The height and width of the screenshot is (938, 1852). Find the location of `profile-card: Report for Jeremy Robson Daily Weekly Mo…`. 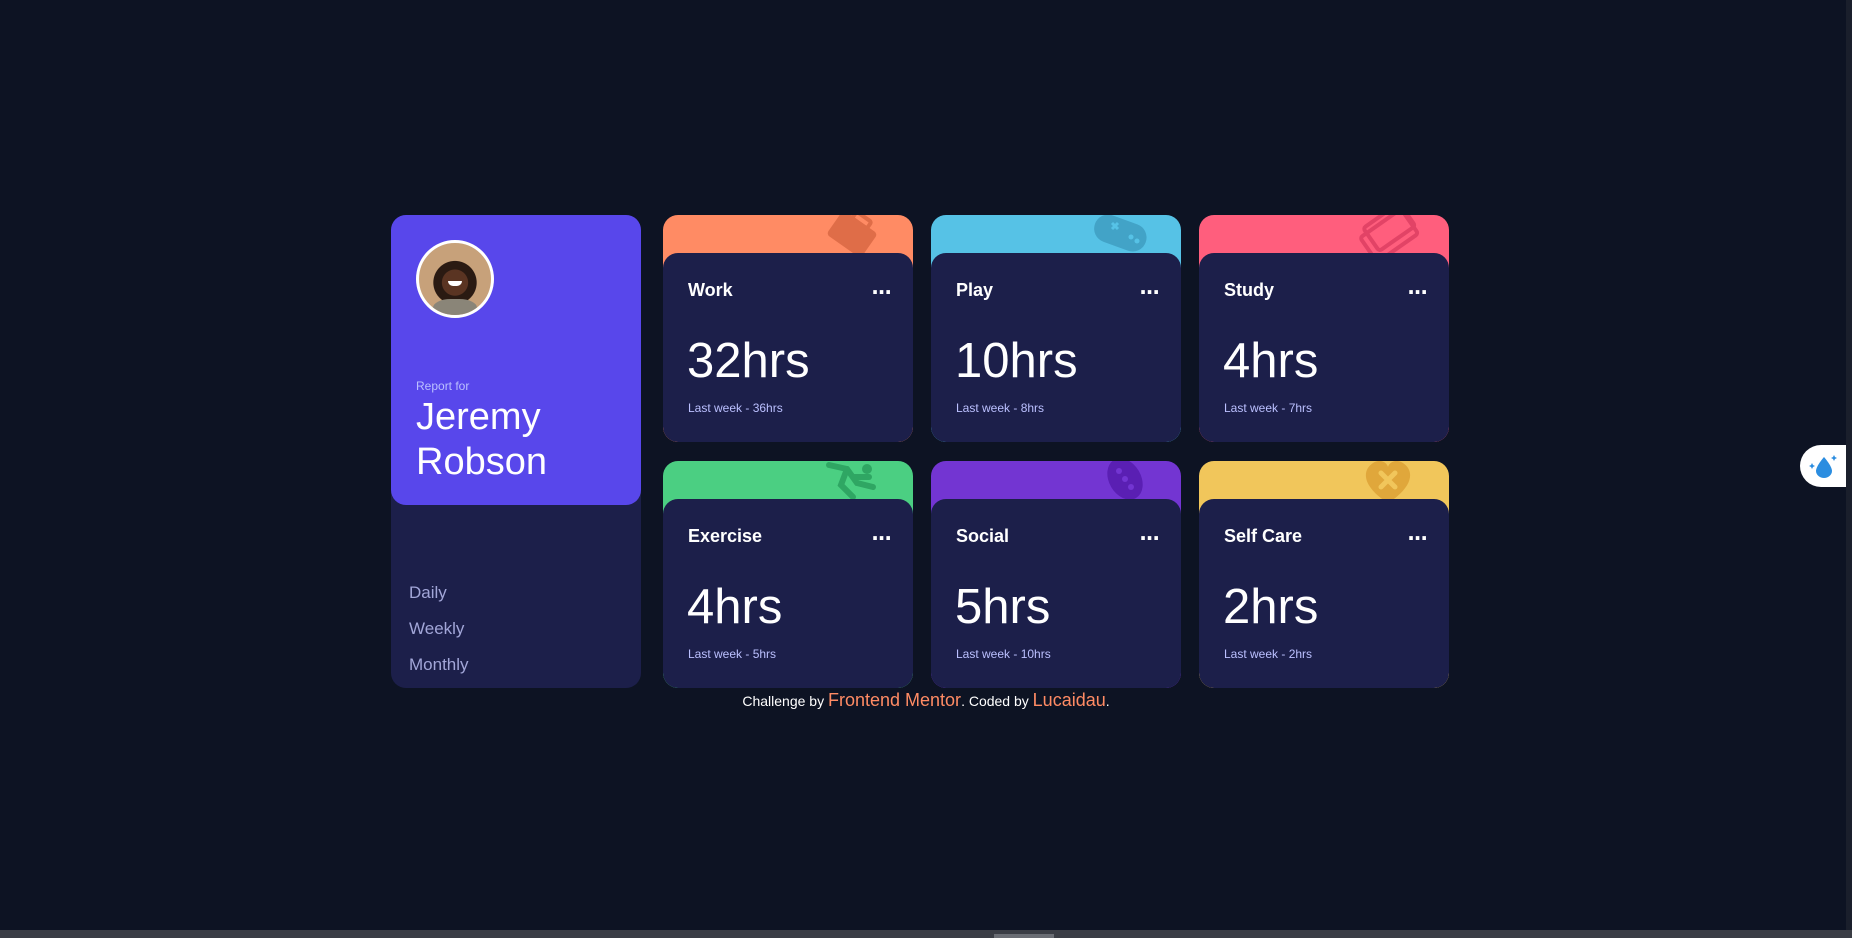

profile-card: Report for Jeremy Robson Daily Weekly Mo… is located at coordinates (516, 451).